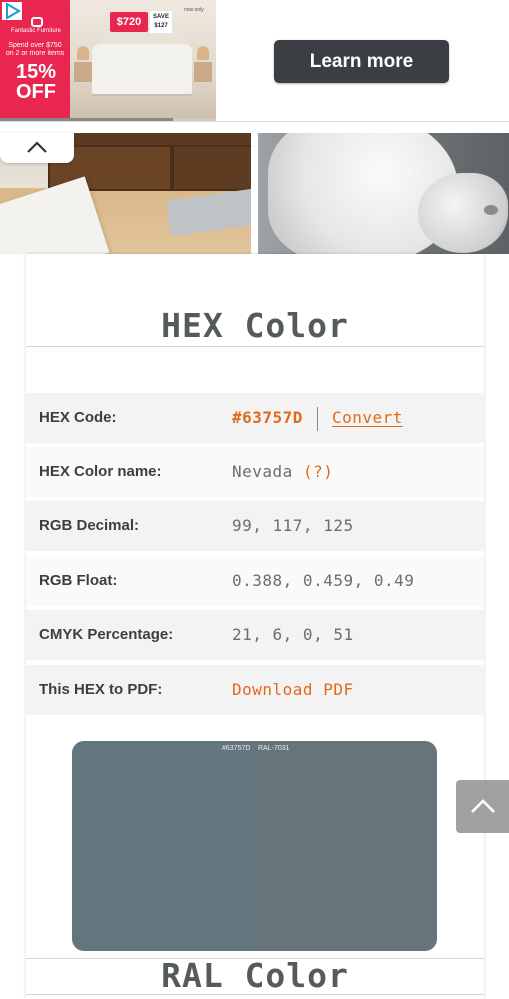 Image resolution: width=509 pixels, height=999 pixels. I want to click on row-value: #63757D Convert, so click(317, 418).